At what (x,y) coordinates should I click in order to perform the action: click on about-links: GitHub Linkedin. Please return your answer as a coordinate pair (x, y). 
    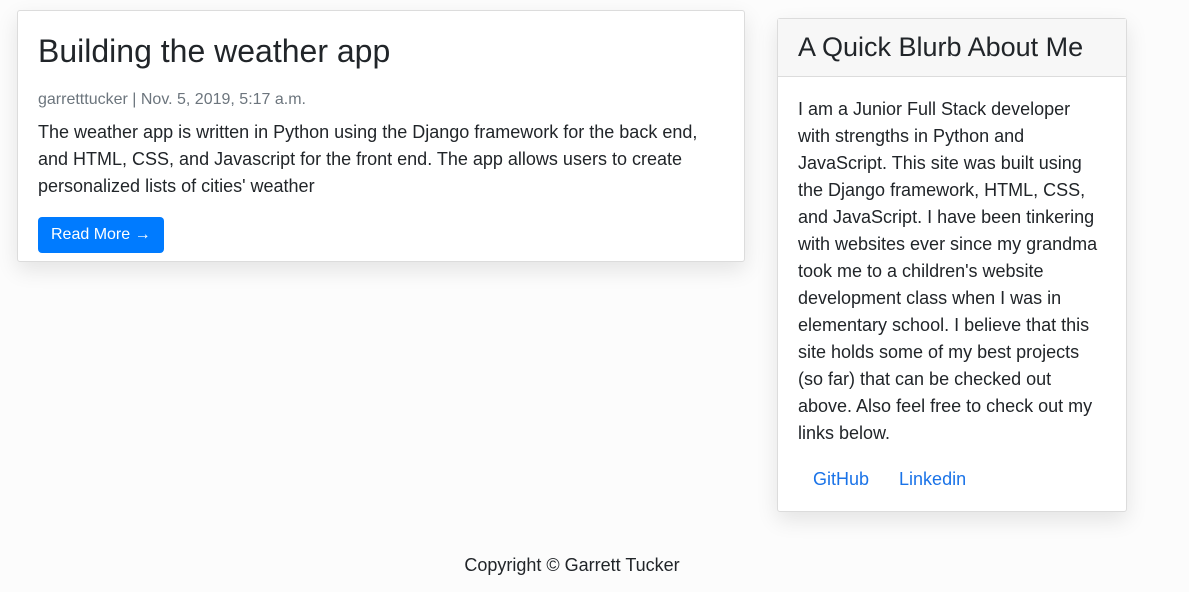
    Looking at the image, I should click on (952, 479).